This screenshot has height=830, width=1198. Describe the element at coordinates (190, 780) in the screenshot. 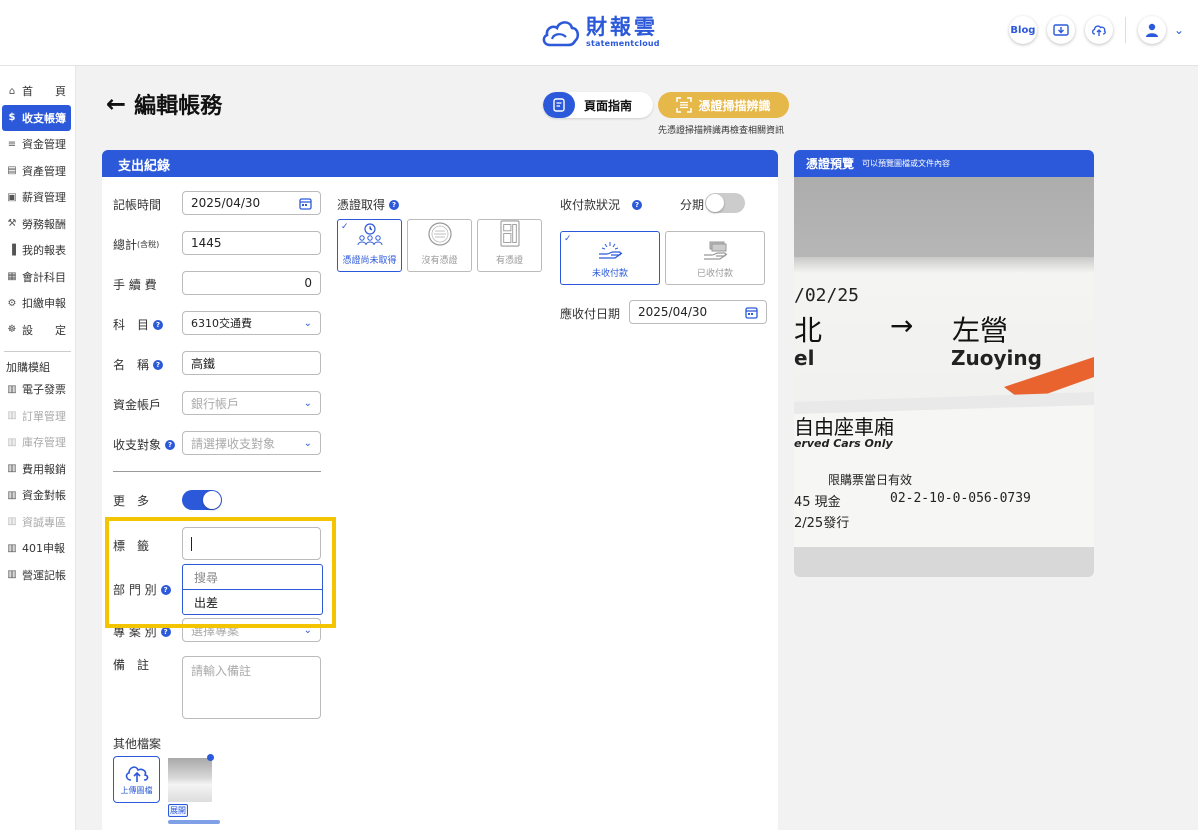

I see `file-thumbnail` at that location.